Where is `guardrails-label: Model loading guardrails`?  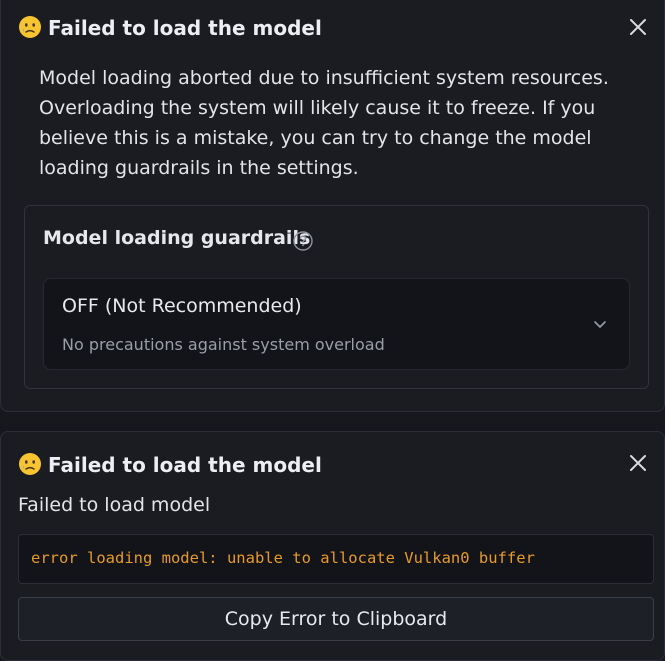
guardrails-label: Model loading guardrails is located at coordinates (177, 238).